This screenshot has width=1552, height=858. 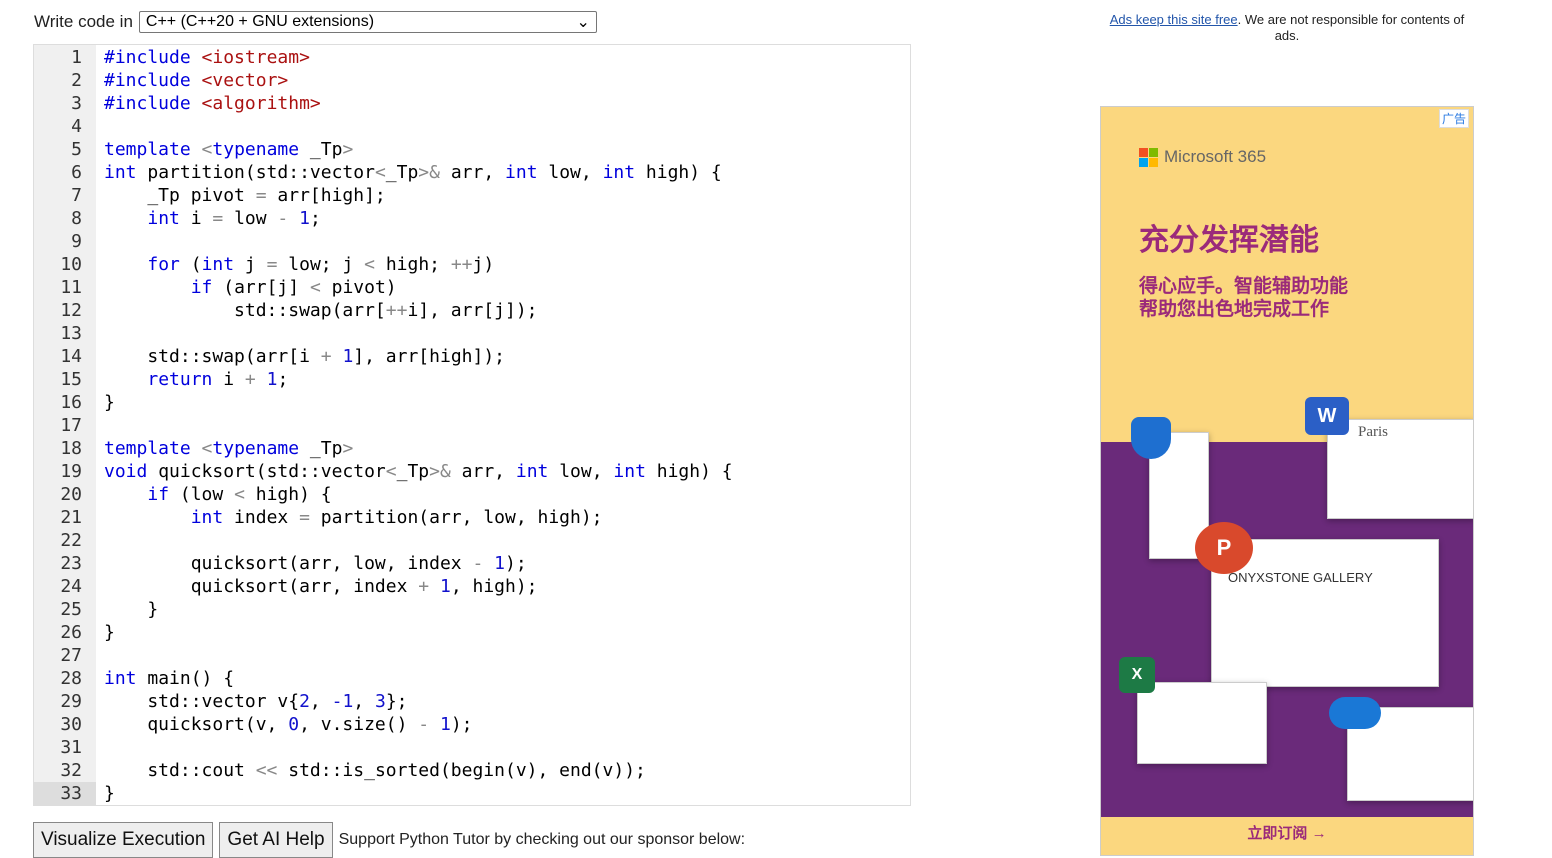 I want to click on line-number: 21, so click(x=71, y=517).